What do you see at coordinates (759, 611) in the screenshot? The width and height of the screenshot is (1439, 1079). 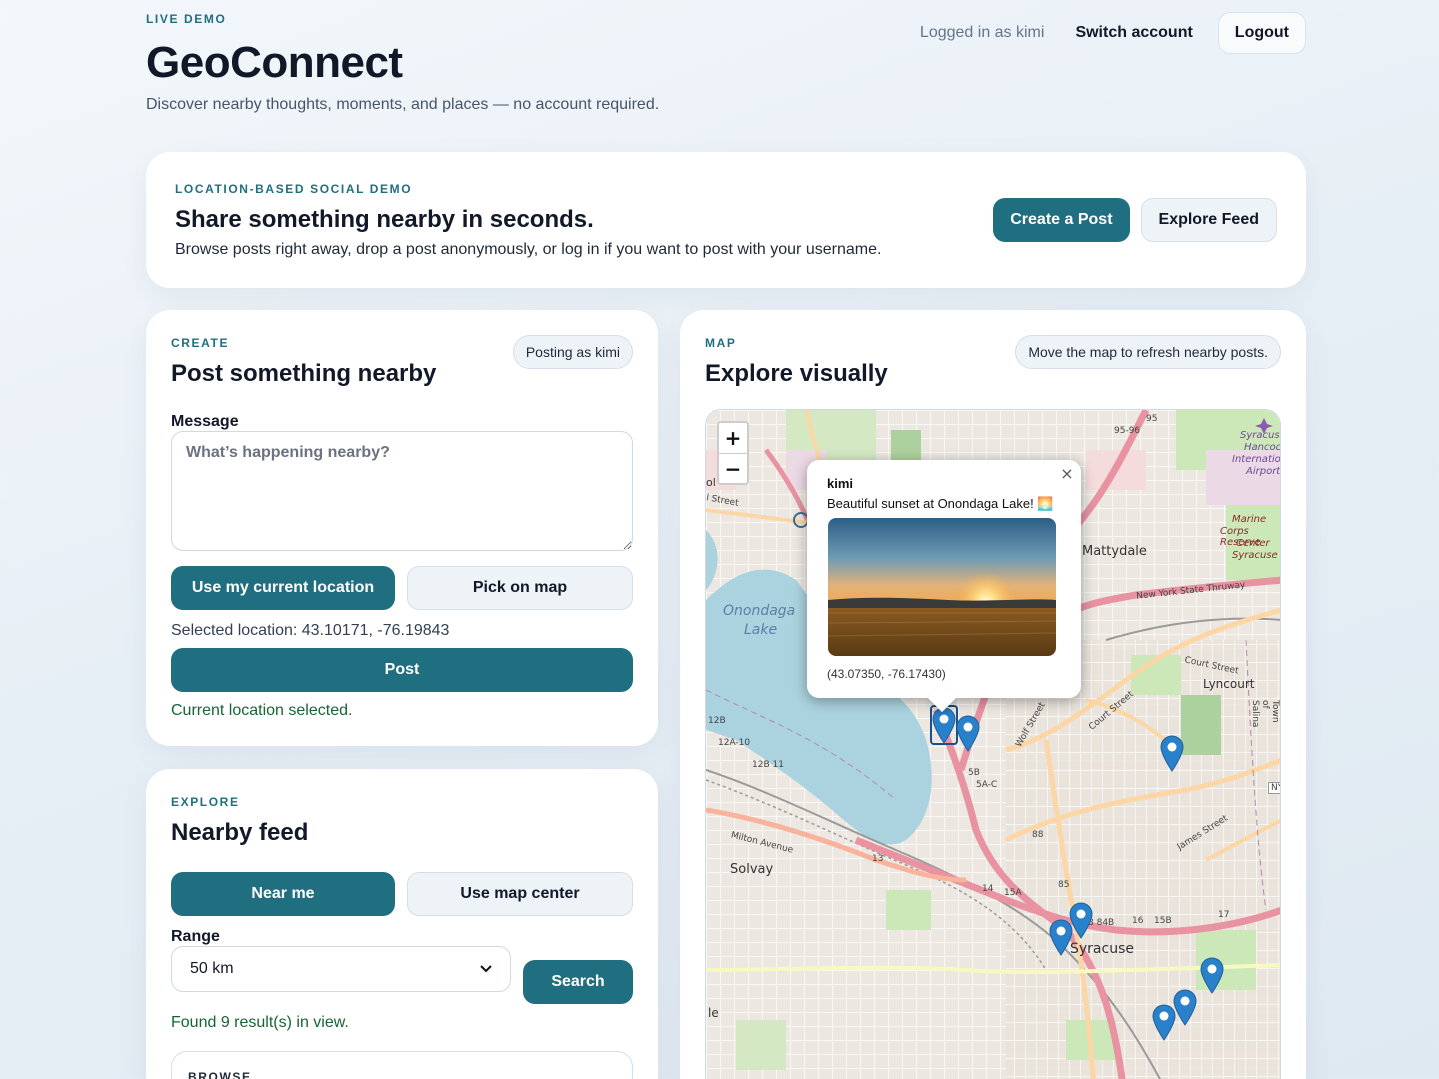 I see `label-onondaga: Onondaga` at bounding box center [759, 611].